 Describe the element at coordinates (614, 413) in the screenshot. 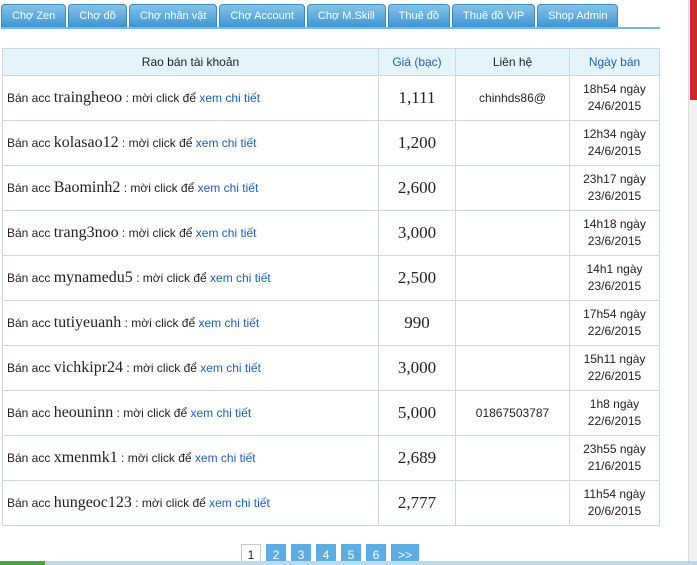

I see `sale-date-cell: 1h8 ngày 22/6/2015` at that location.